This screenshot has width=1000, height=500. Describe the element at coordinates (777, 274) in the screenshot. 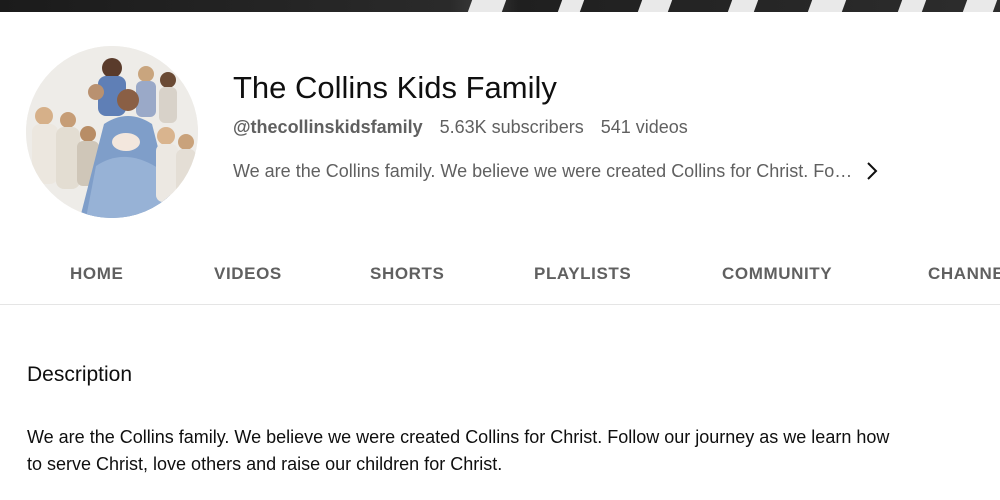

I see `tab-community: COMMUNITY` at that location.